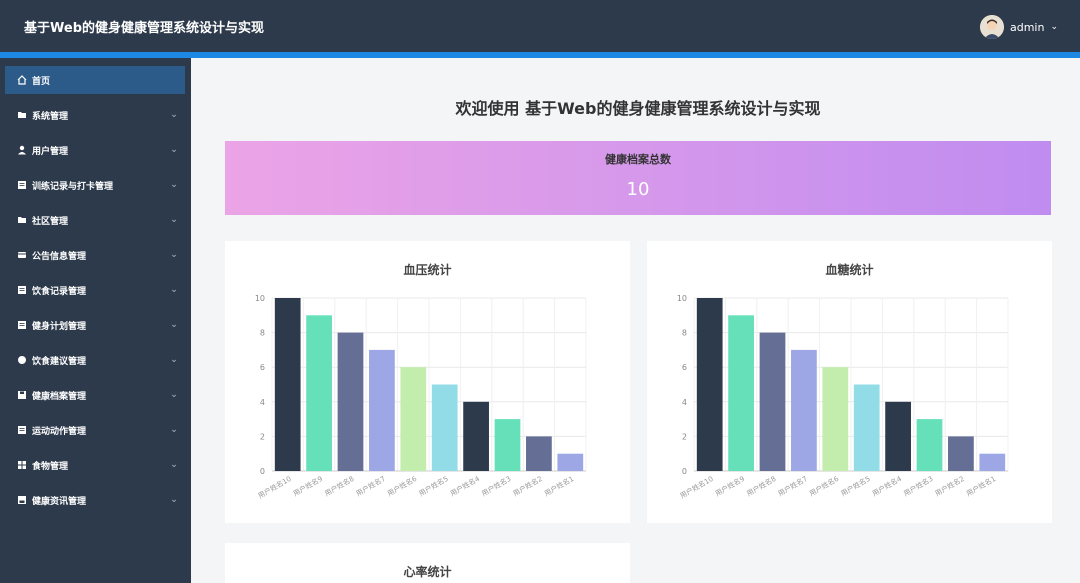  Describe the element at coordinates (1027, 27) in the screenshot. I see `username: admin` at that location.